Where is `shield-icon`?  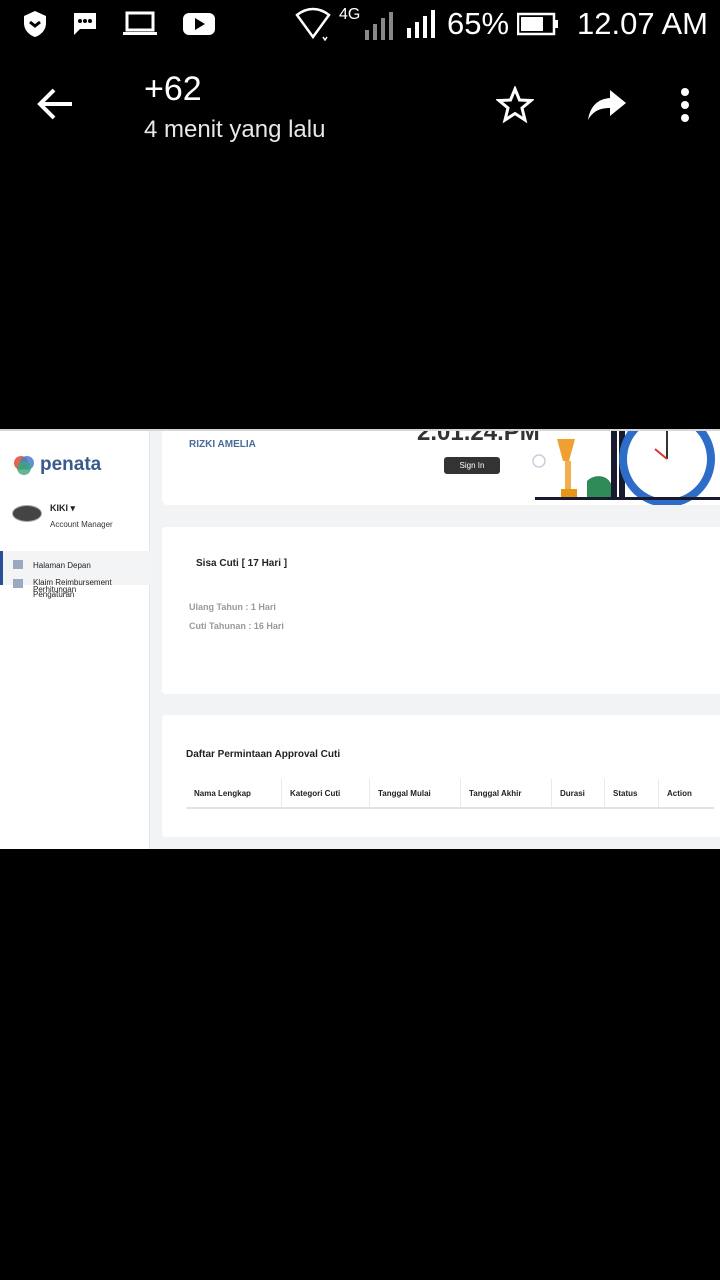
shield-icon is located at coordinates (35, 24).